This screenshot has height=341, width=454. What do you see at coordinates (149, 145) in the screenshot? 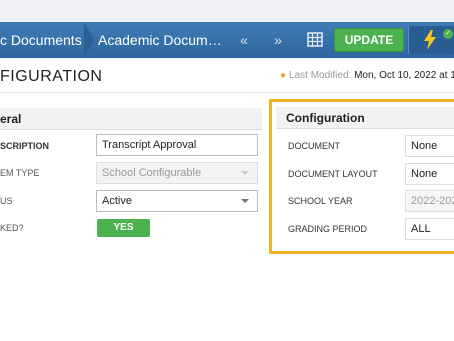
I see `description-value: Transcript Approval` at bounding box center [149, 145].